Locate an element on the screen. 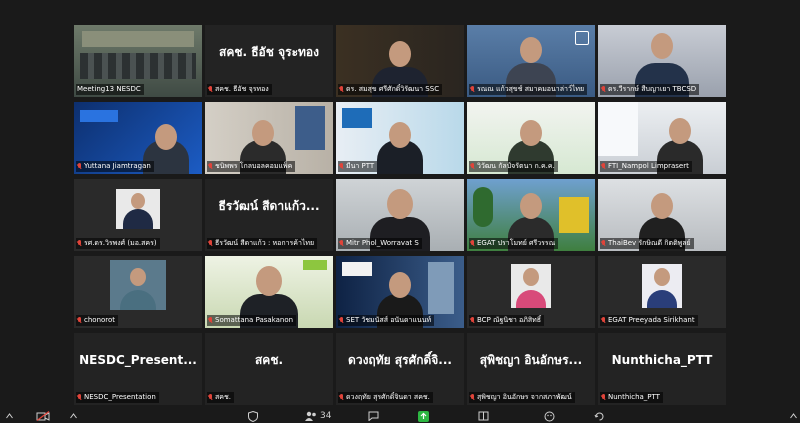 Image resolution: width=800 pixels, height=423 pixels. participant-name: ดร.วีรากษ์ สืบญาเยา TBCSD is located at coordinates (650, 89).